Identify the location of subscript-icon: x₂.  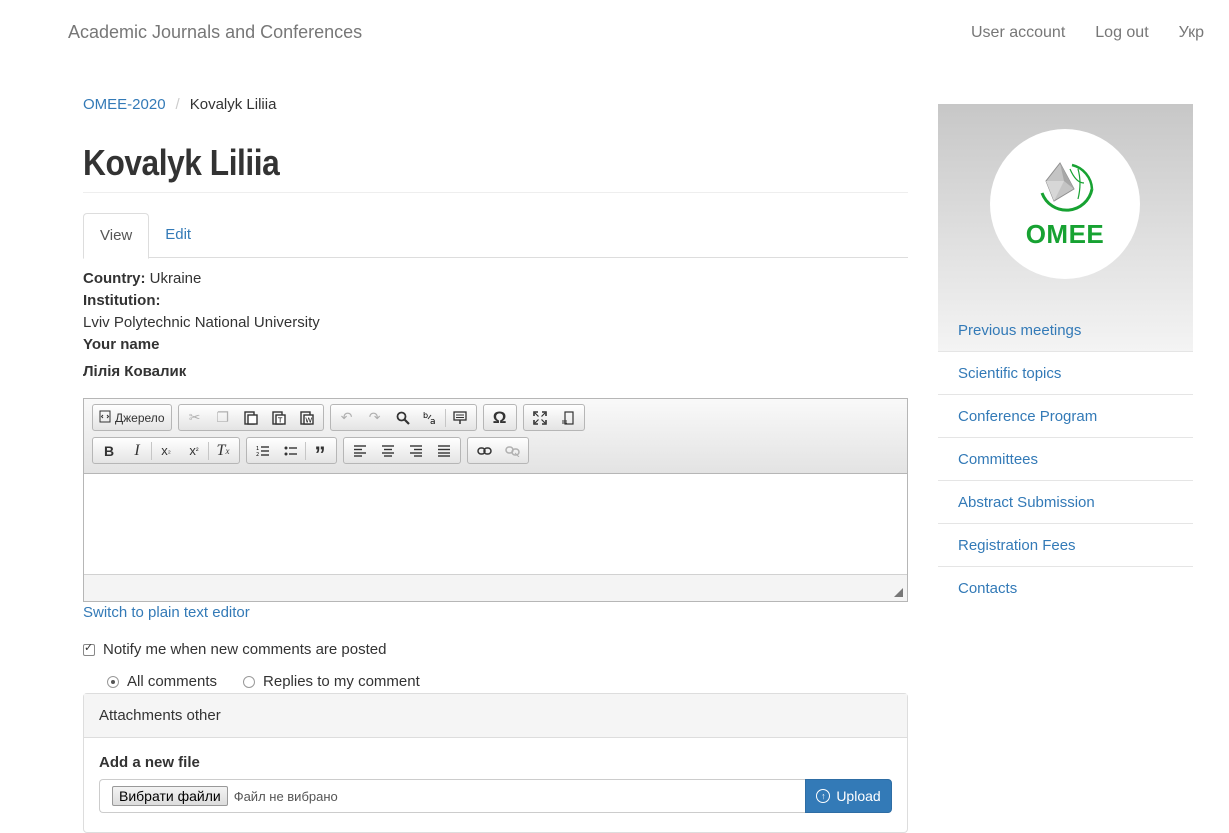
(166, 450).